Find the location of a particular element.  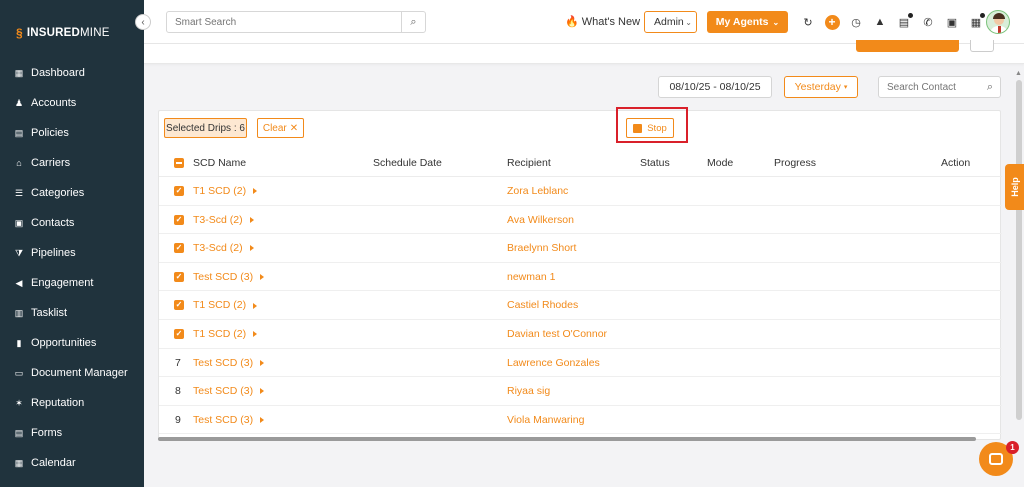

admin-select: Admin ⌄ is located at coordinates (670, 22).